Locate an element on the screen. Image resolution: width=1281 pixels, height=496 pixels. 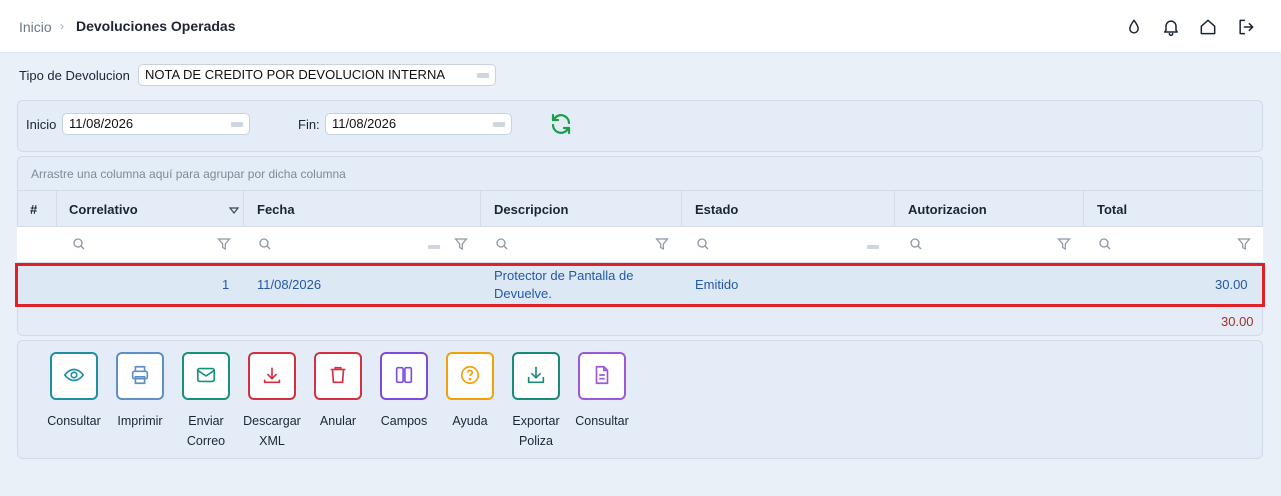
campos-label: Campos is located at coordinates (404, 421).